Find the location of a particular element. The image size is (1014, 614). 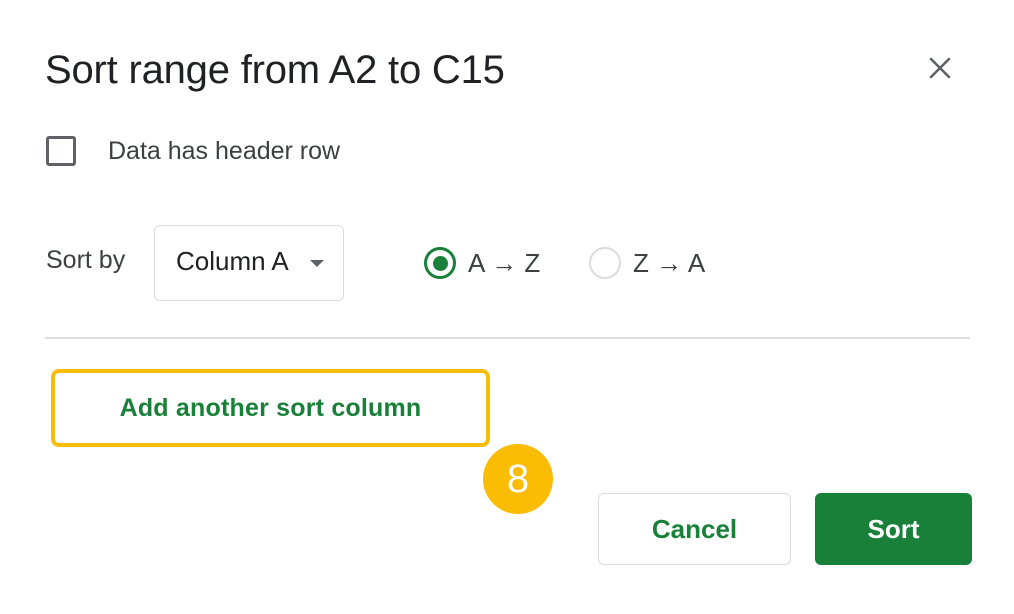

header-row-checkbox is located at coordinates (61, 151).